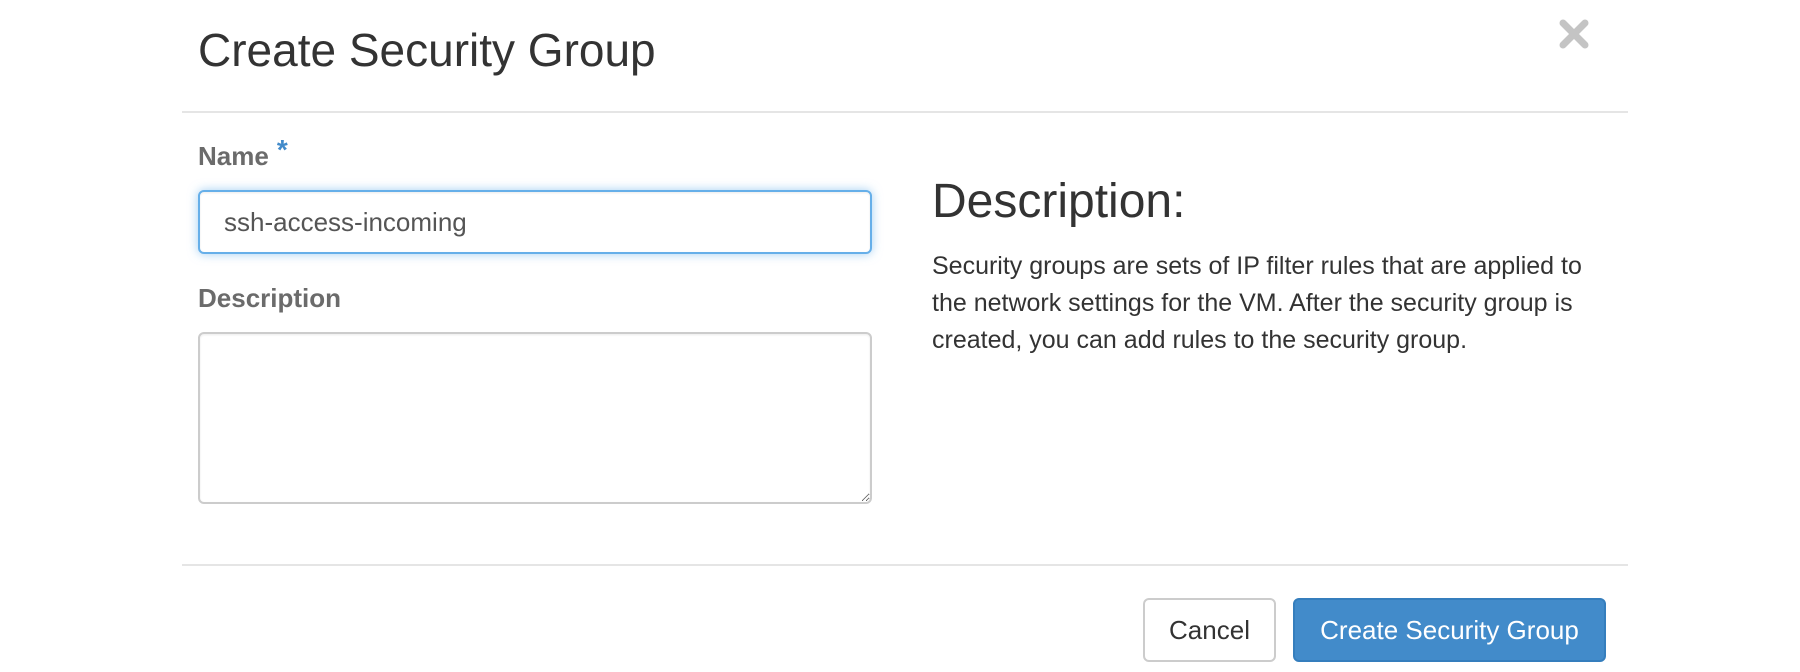 The width and height of the screenshot is (1800, 672). I want to click on description-textarea, so click(535, 418).